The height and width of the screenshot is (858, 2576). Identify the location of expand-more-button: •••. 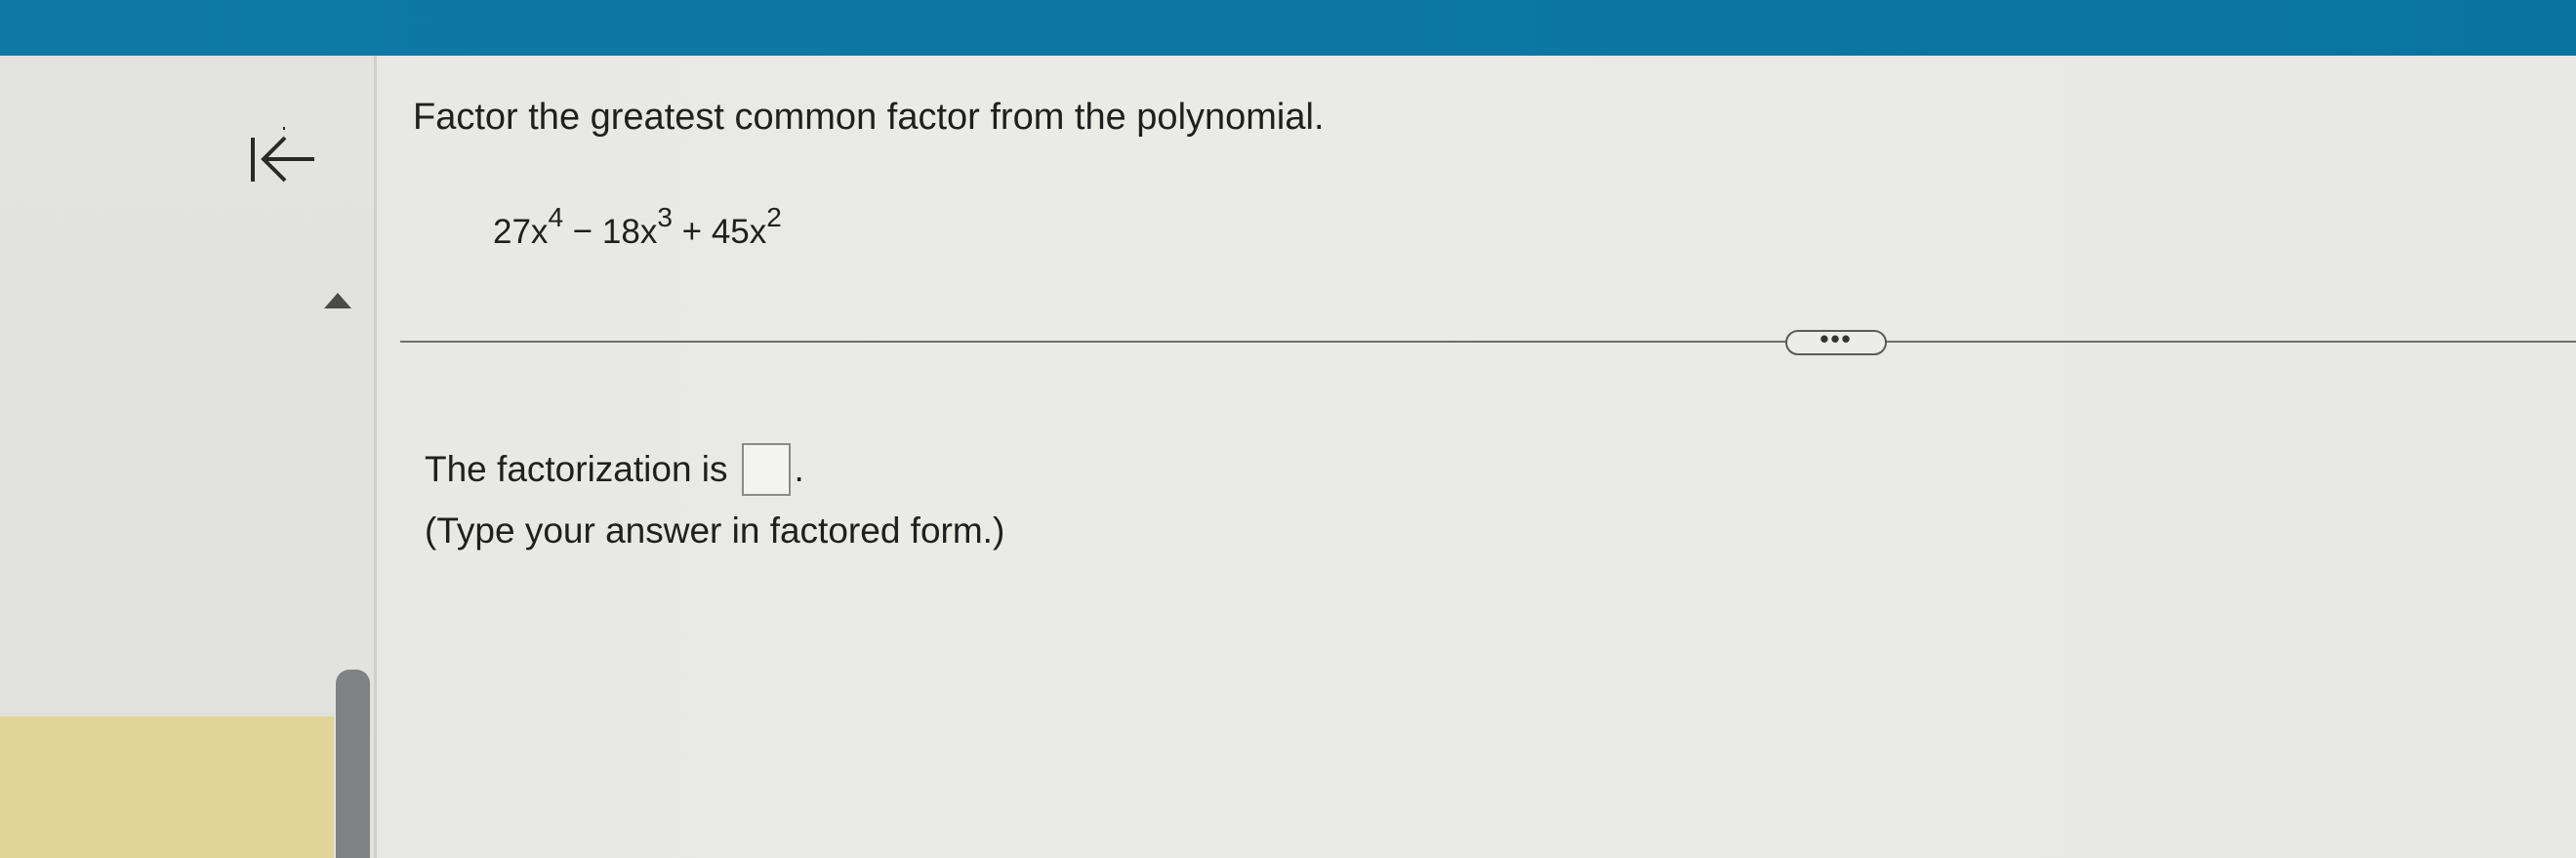
(1836, 339).